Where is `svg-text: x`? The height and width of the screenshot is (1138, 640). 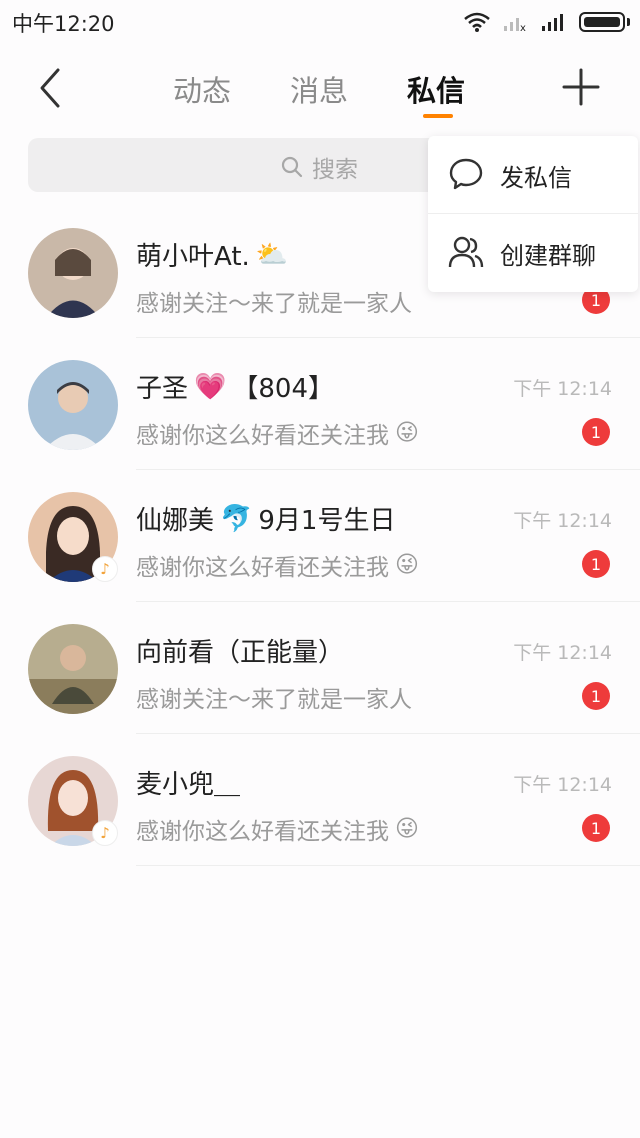 svg-text: x is located at coordinates (523, 27).